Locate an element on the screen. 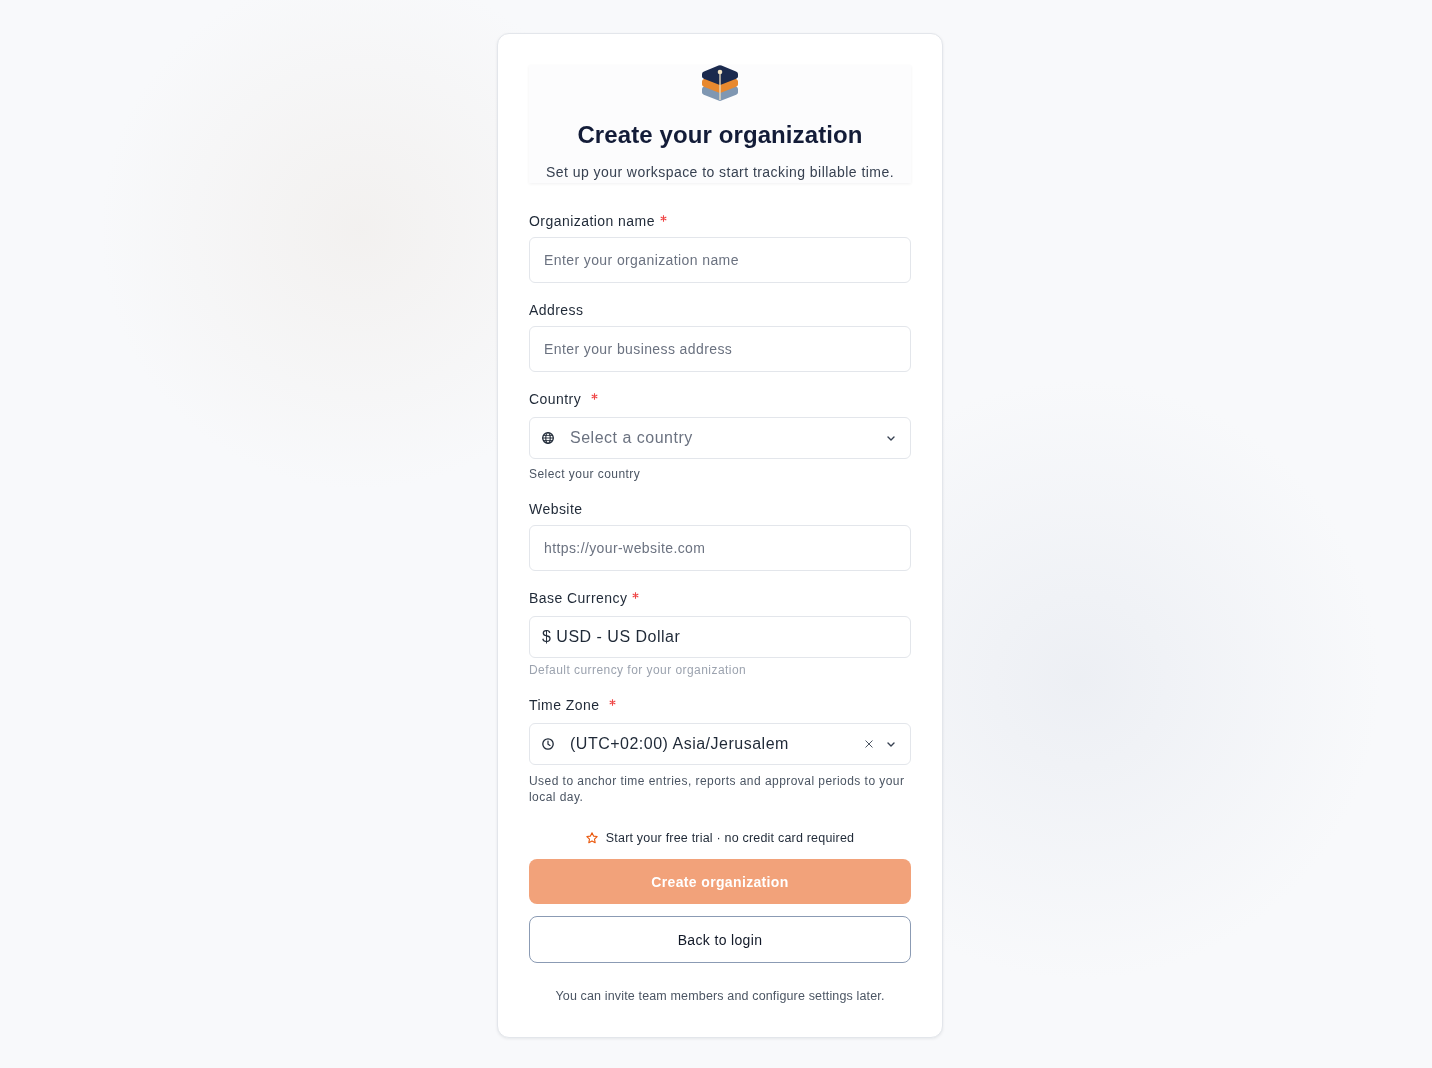 The image size is (1432, 1068). text-input: Enter your organization name is located at coordinates (720, 260).